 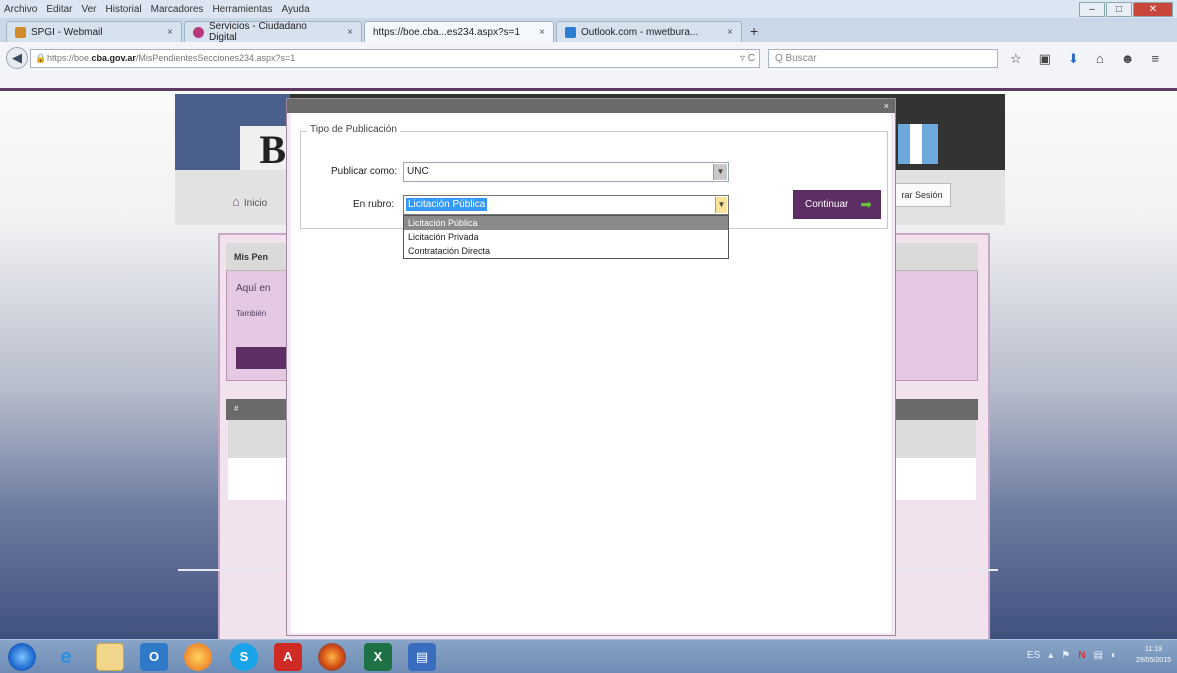 What do you see at coordinates (418, 171) in the screenshot?
I see `publicar-como-value: UNC` at bounding box center [418, 171].